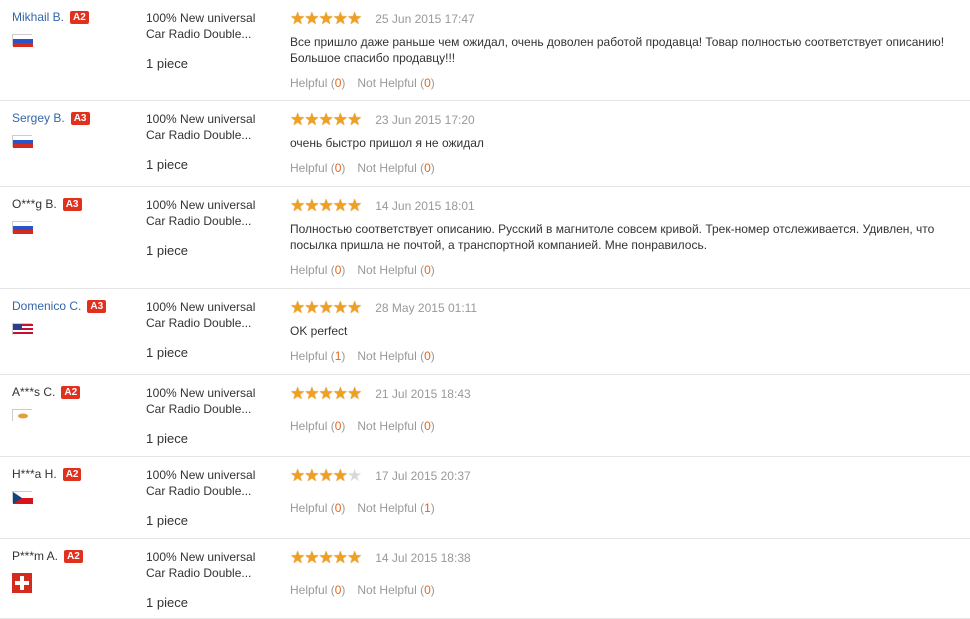 This screenshot has width=970, height=619. What do you see at coordinates (625, 356) in the screenshot?
I see `helpful-votes: Helpful (1) Not Helpful (0)` at bounding box center [625, 356].